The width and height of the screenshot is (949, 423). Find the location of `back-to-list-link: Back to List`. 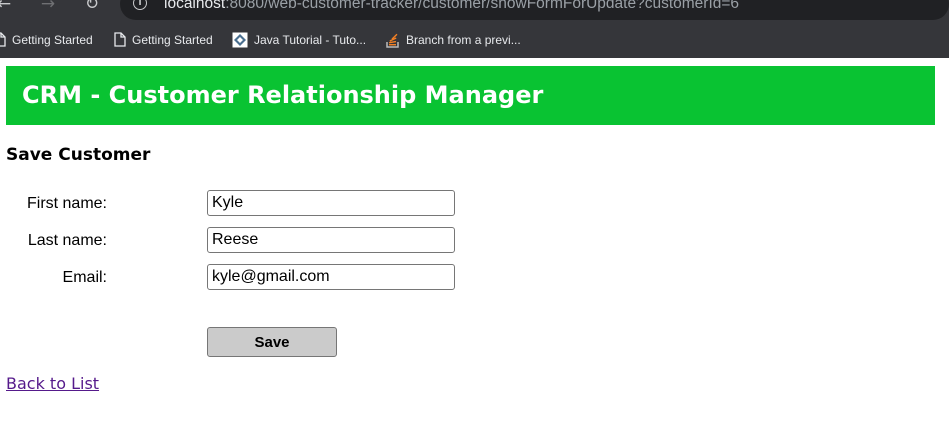

back-to-list-link: Back to List is located at coordinates (52, 384).